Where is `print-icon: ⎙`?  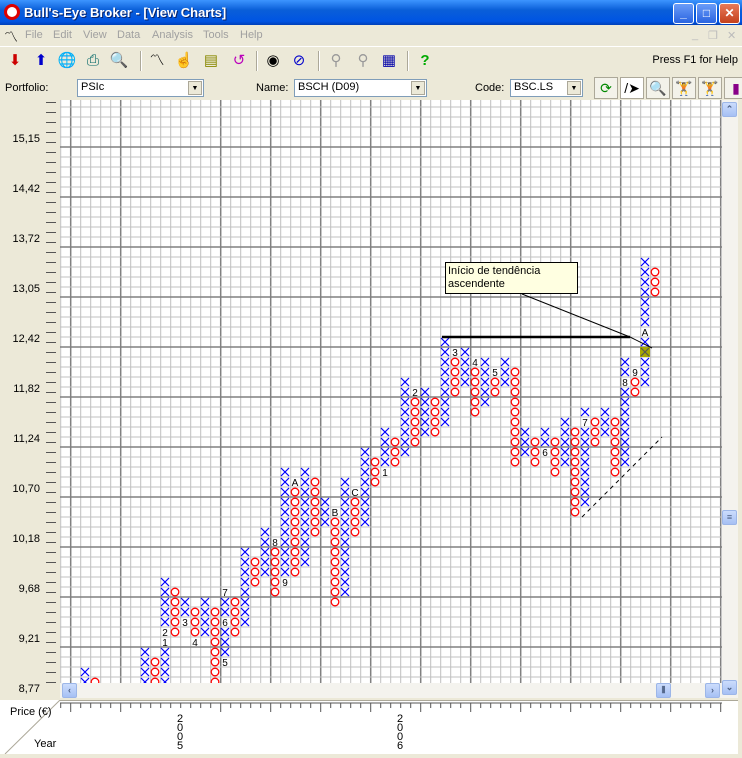 print-icon: ⎙ is located at coordinates (93, 61).